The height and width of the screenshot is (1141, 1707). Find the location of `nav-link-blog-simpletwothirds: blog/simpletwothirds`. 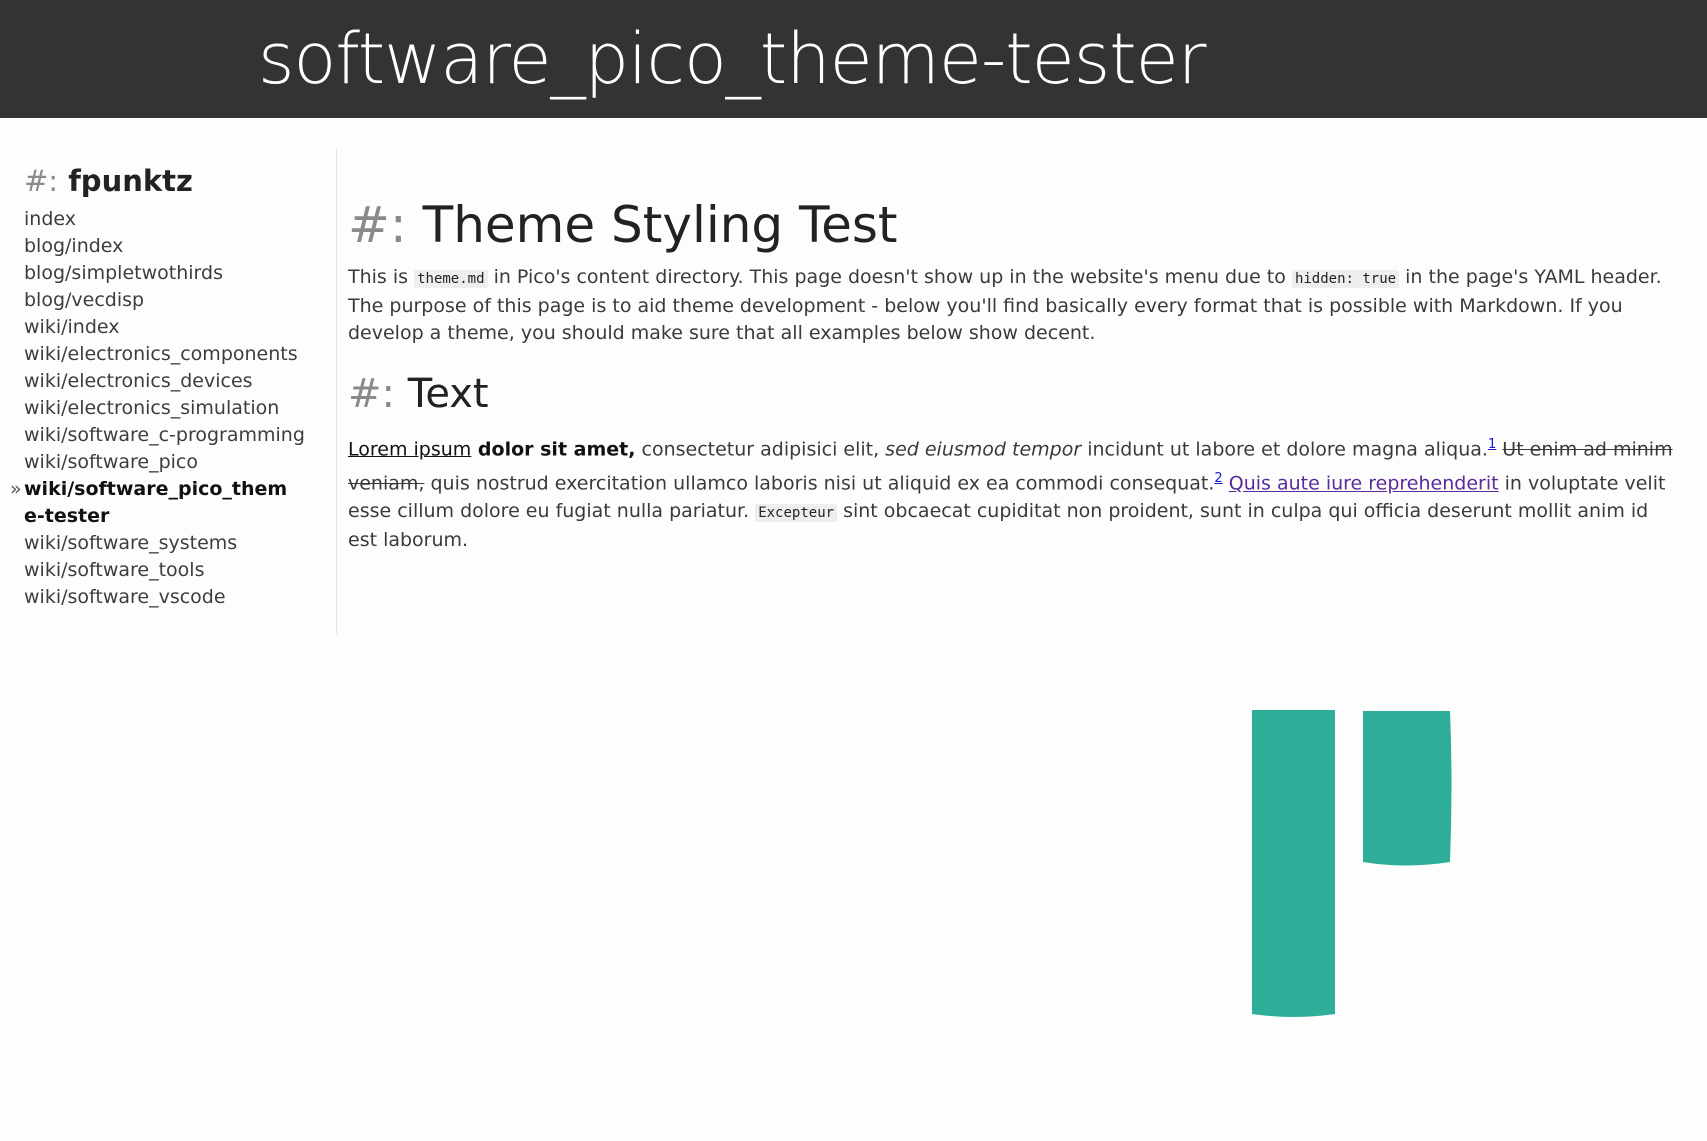

nav-link-blog-simpletwothirds: blog/simpletwothirds is located at coordinates (123, 273).